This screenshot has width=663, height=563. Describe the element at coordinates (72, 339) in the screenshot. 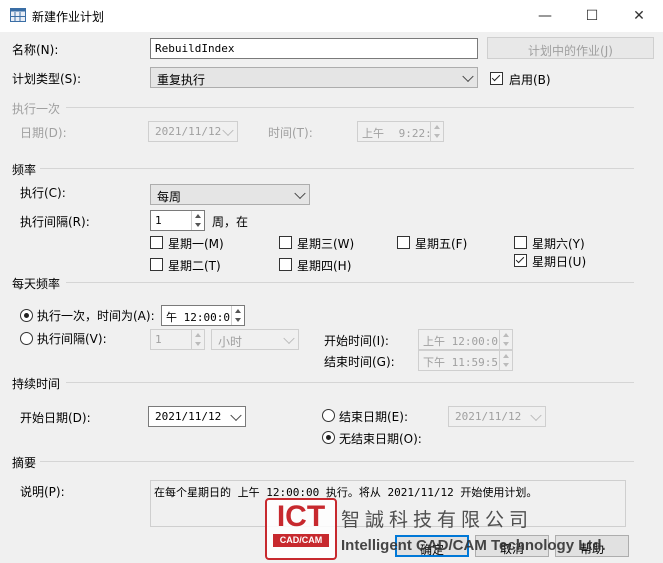

I see `occurs-every-label: 执行间隔(V):` at that location.